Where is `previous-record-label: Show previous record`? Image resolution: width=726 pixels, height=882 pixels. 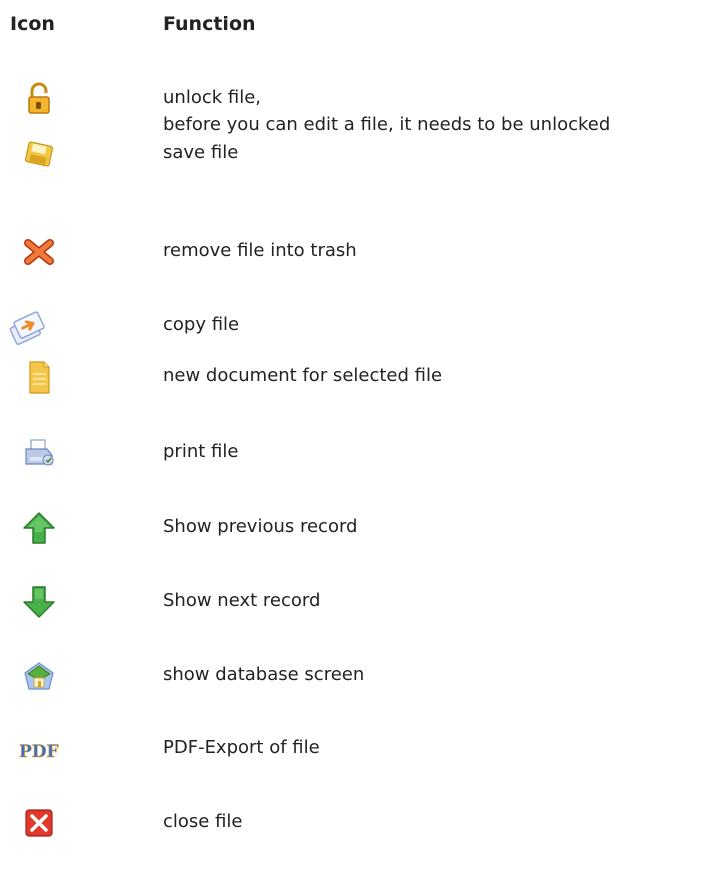 previous-record-label: Show previous record is located at coordinates (260, 526).